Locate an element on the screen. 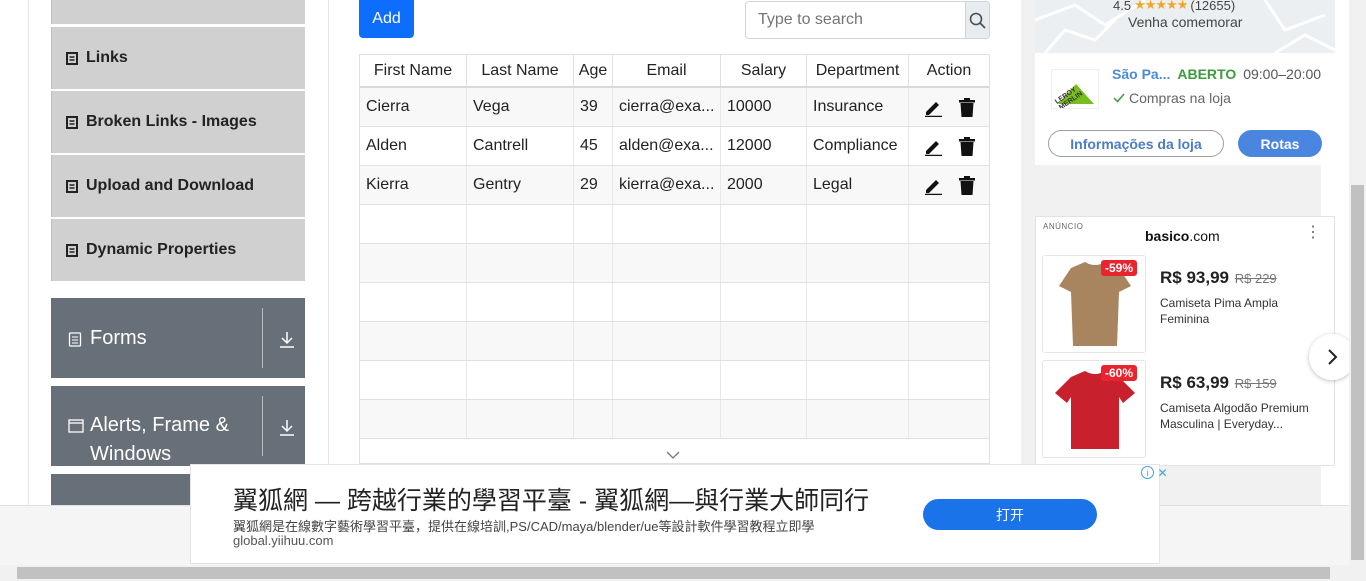 The image size is (1366, 581). sidebar-item-label: Upload and Download is located at coordinates (170, 185).